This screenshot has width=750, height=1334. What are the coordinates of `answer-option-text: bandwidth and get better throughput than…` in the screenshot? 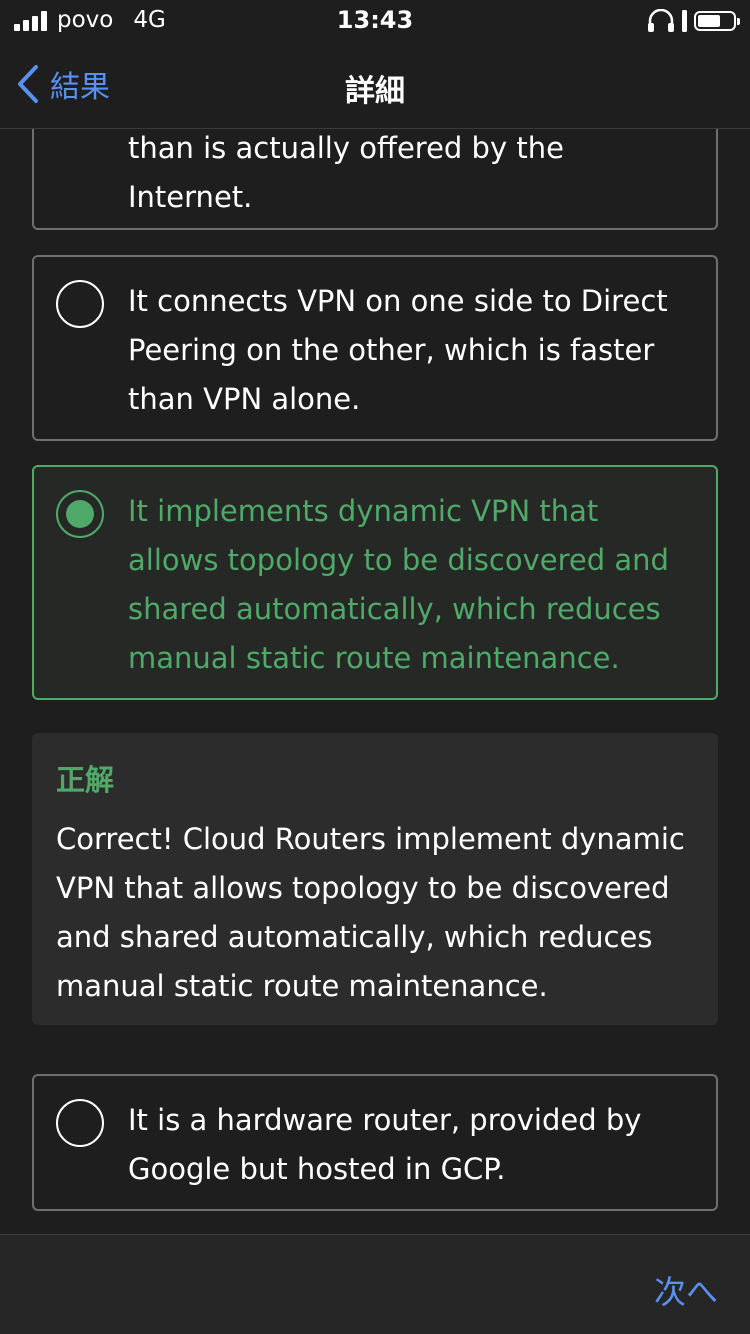 It's located at (346, 172).